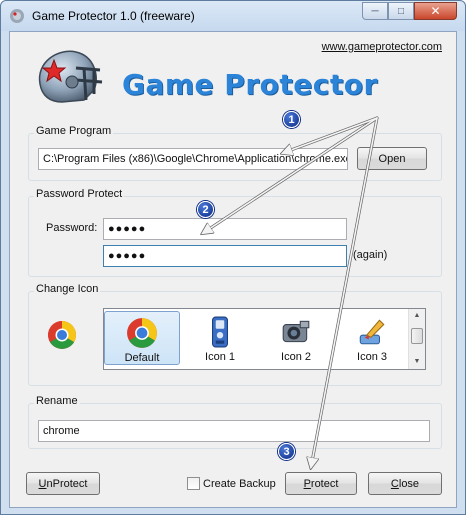 The height and width of the screenshot is (516, 466). What do you see at coordinates (417, 316) in the screenshot?
I see `scroll-up-icon: ▲` at bounding box center [417, 316].